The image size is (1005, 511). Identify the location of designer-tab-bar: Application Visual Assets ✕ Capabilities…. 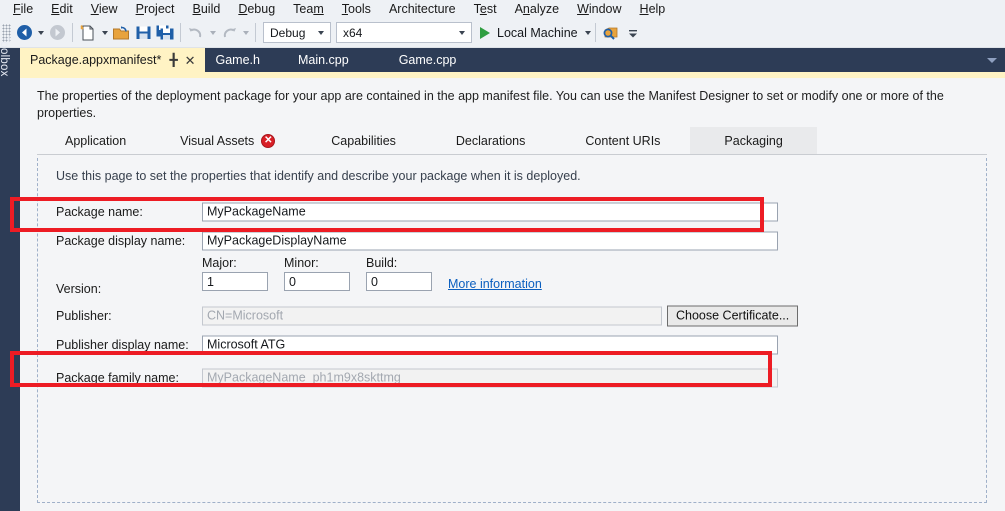
(512, 141).